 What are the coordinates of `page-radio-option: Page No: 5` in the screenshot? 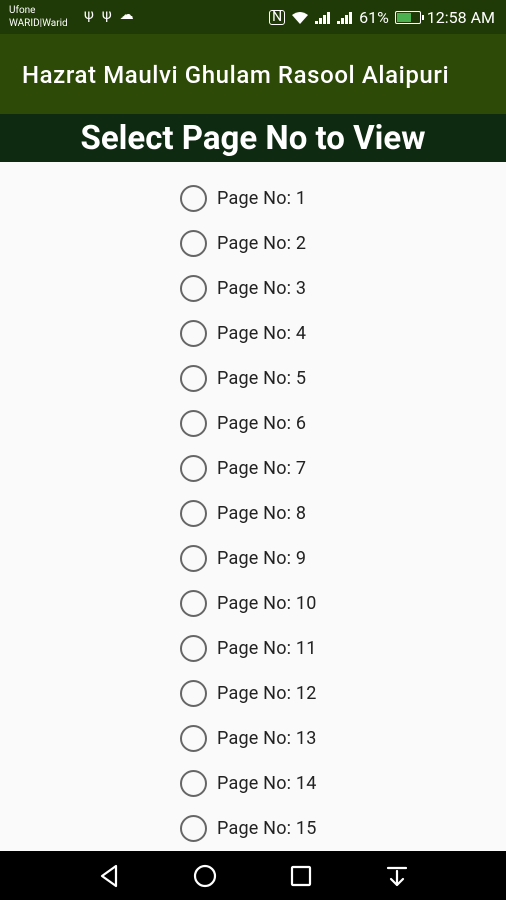 It's located at (248, 378).